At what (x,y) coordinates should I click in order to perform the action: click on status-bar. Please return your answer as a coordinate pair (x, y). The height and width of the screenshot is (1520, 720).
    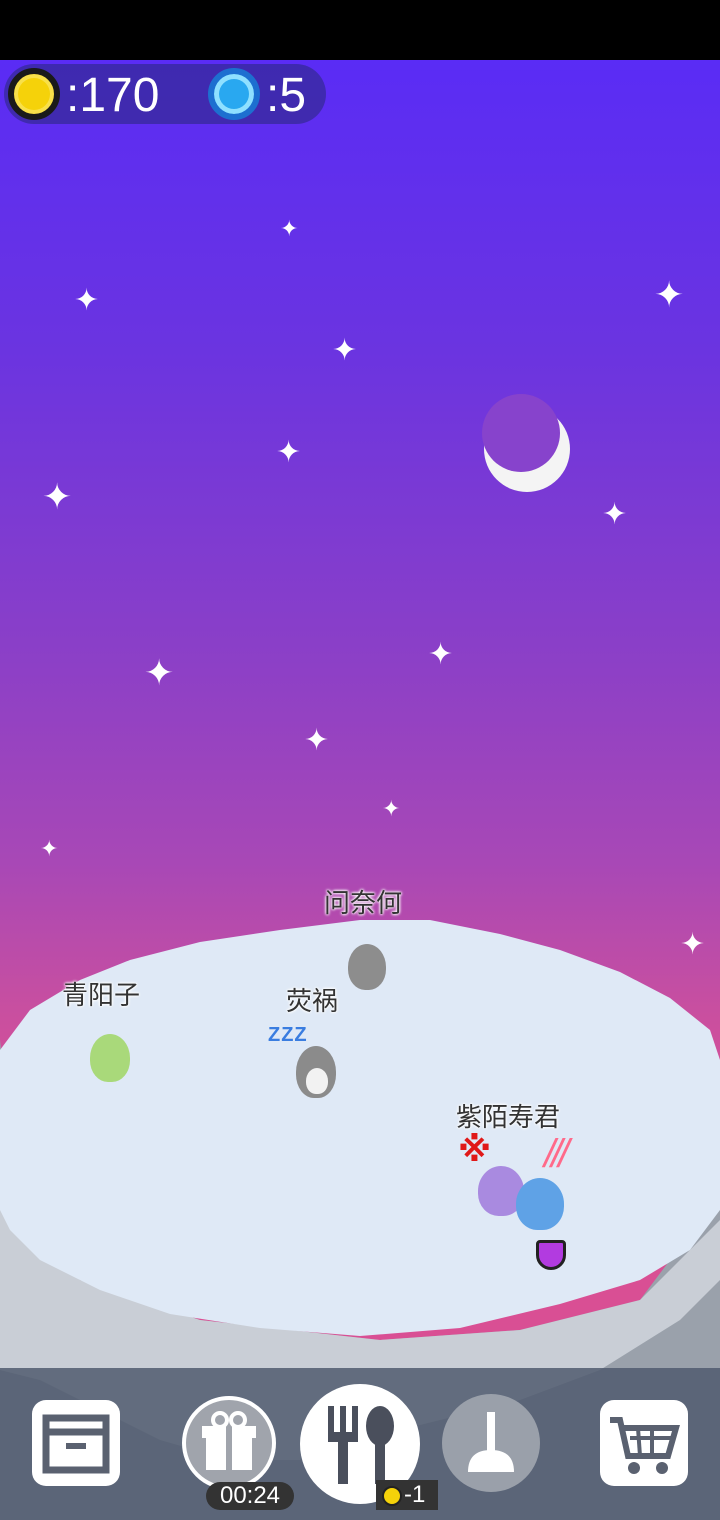
    Looking at the image, I should click on (360, 30).